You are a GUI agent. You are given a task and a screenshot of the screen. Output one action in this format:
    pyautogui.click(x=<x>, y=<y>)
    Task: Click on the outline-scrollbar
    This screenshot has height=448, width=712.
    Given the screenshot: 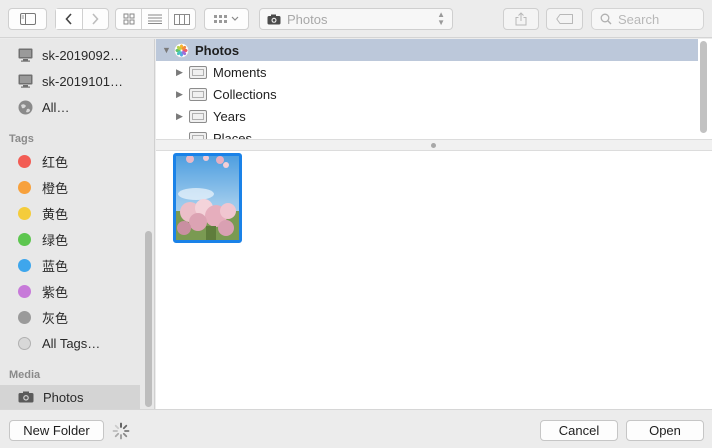 What is the action you would take?
    pyautogui.click(x=703, y=87)
    